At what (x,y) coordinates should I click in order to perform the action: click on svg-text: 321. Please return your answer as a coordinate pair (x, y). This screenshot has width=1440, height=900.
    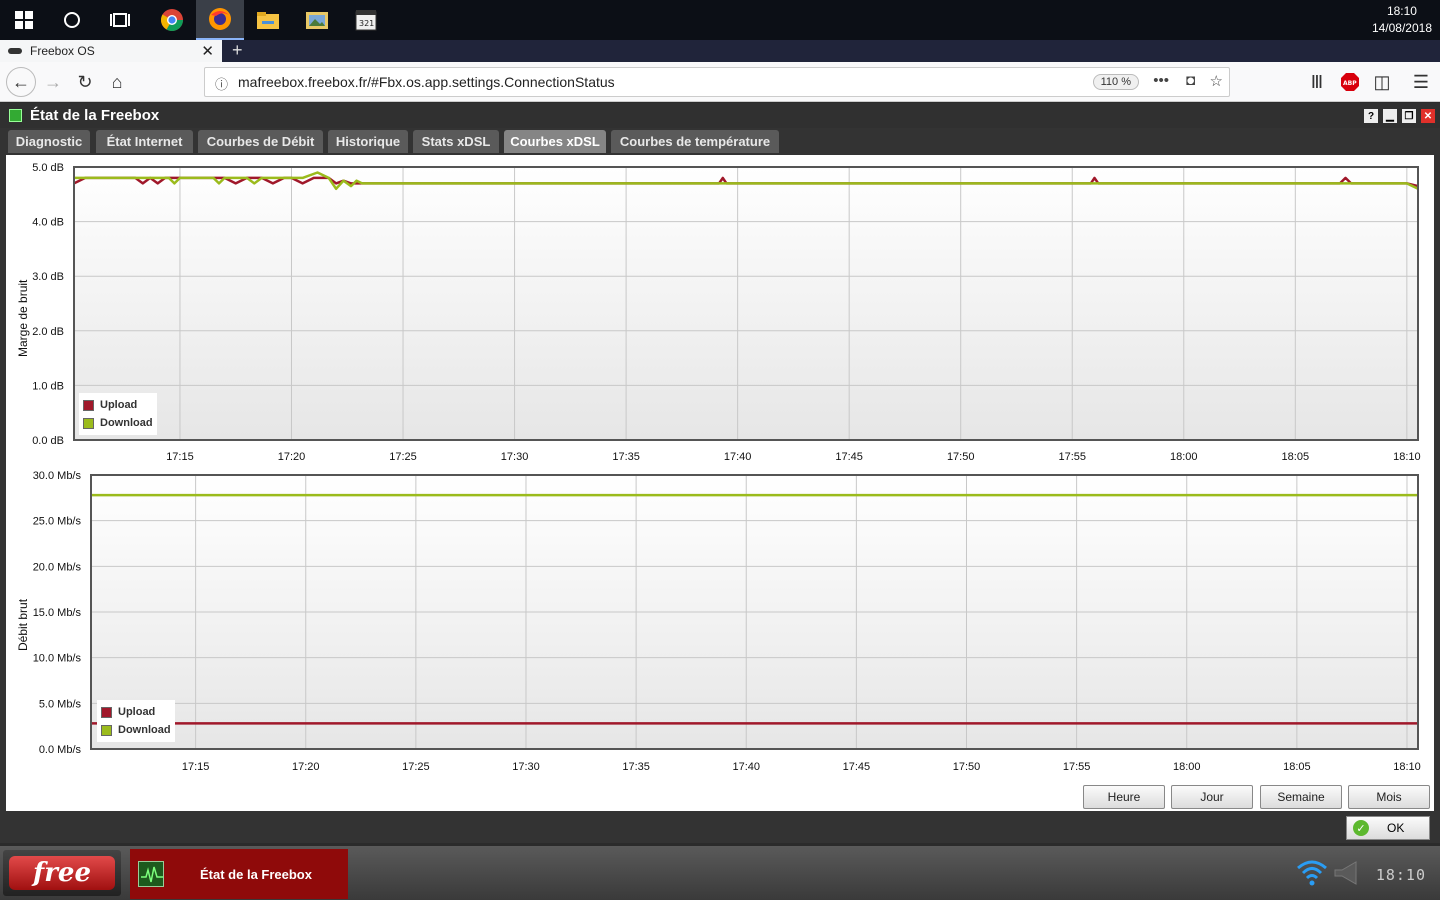
    Looking at the image, I should click on (366, 23).